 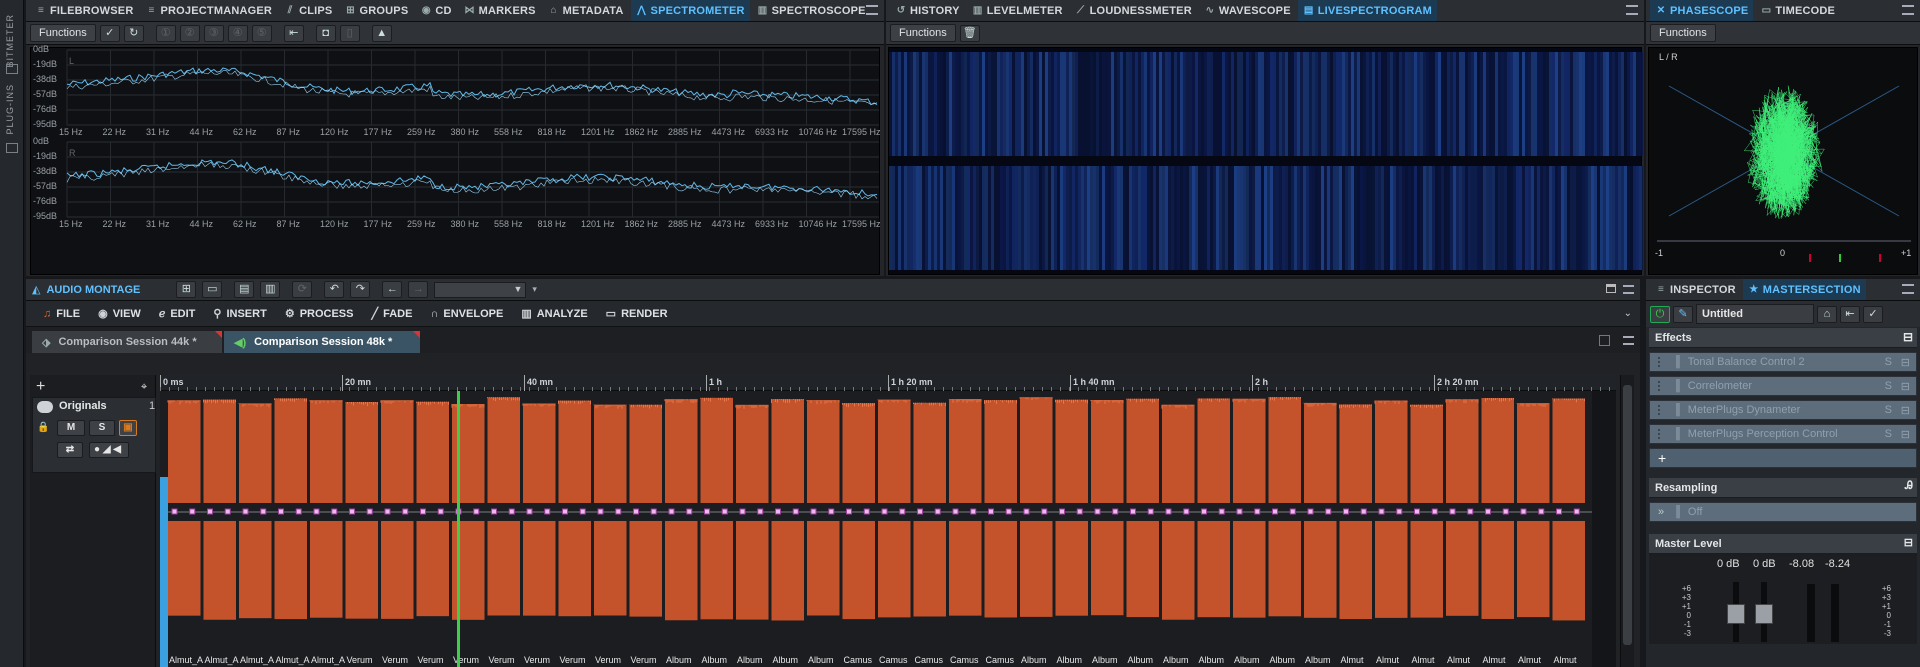 I want to click on tab-groups: ⊞ GROUPS, so click(x=376, y=10).